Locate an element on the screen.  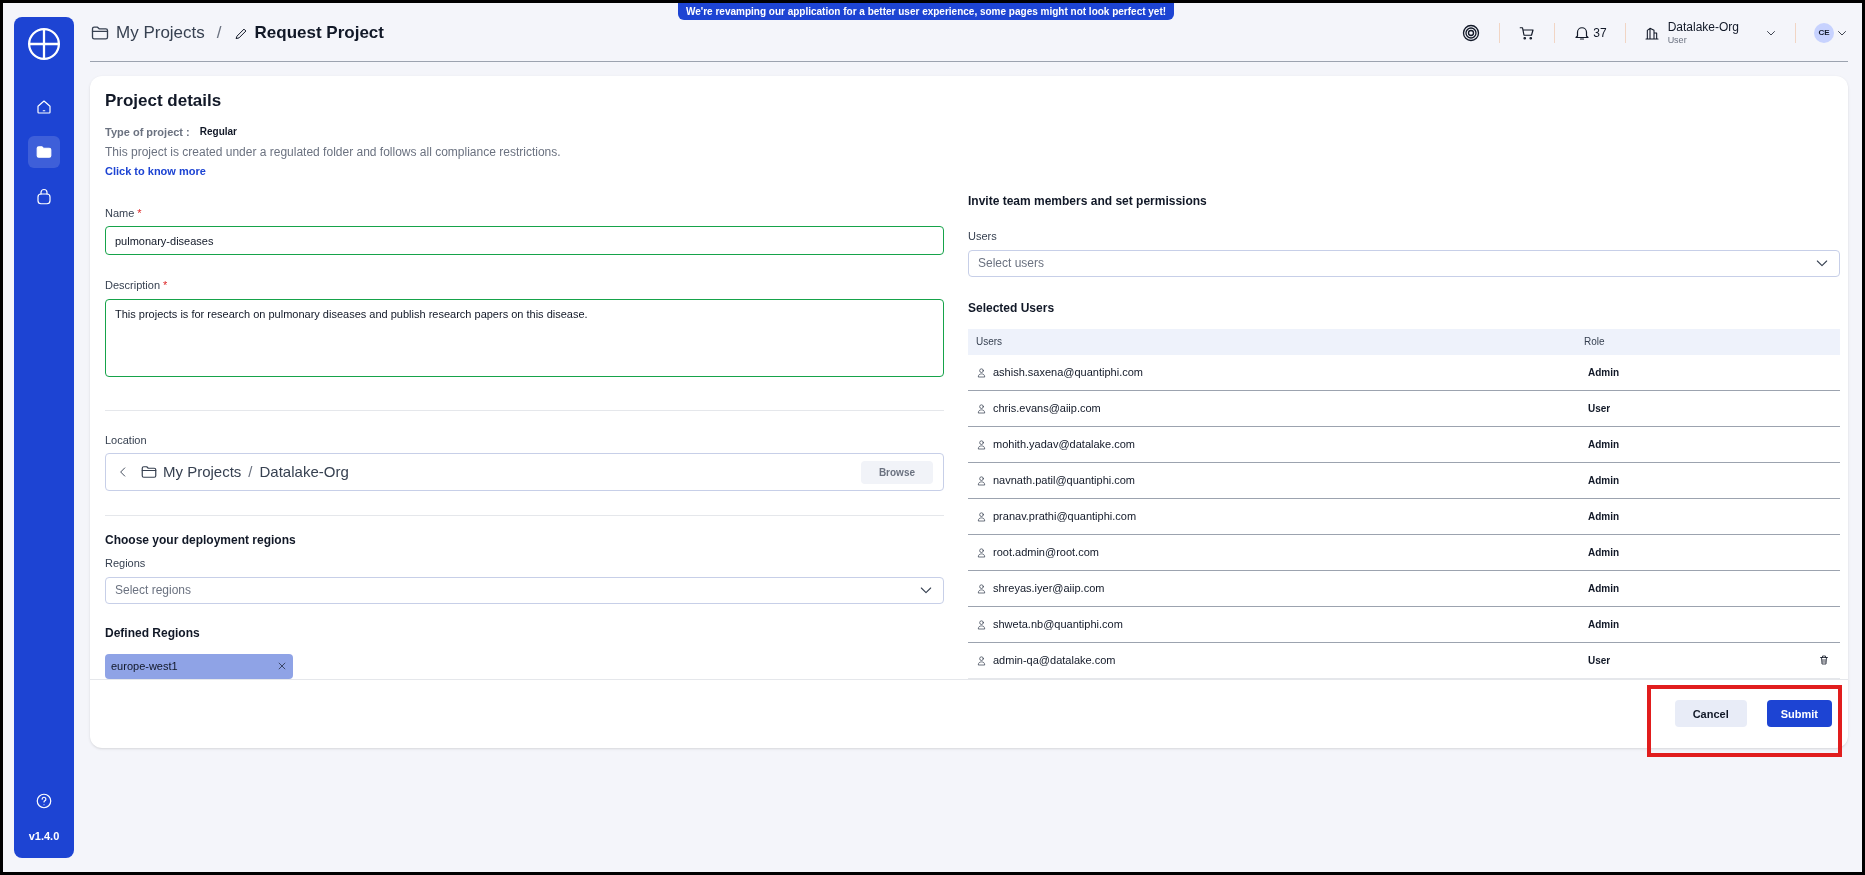
notifications-button: 37 is located at coordinates (1590, 33).